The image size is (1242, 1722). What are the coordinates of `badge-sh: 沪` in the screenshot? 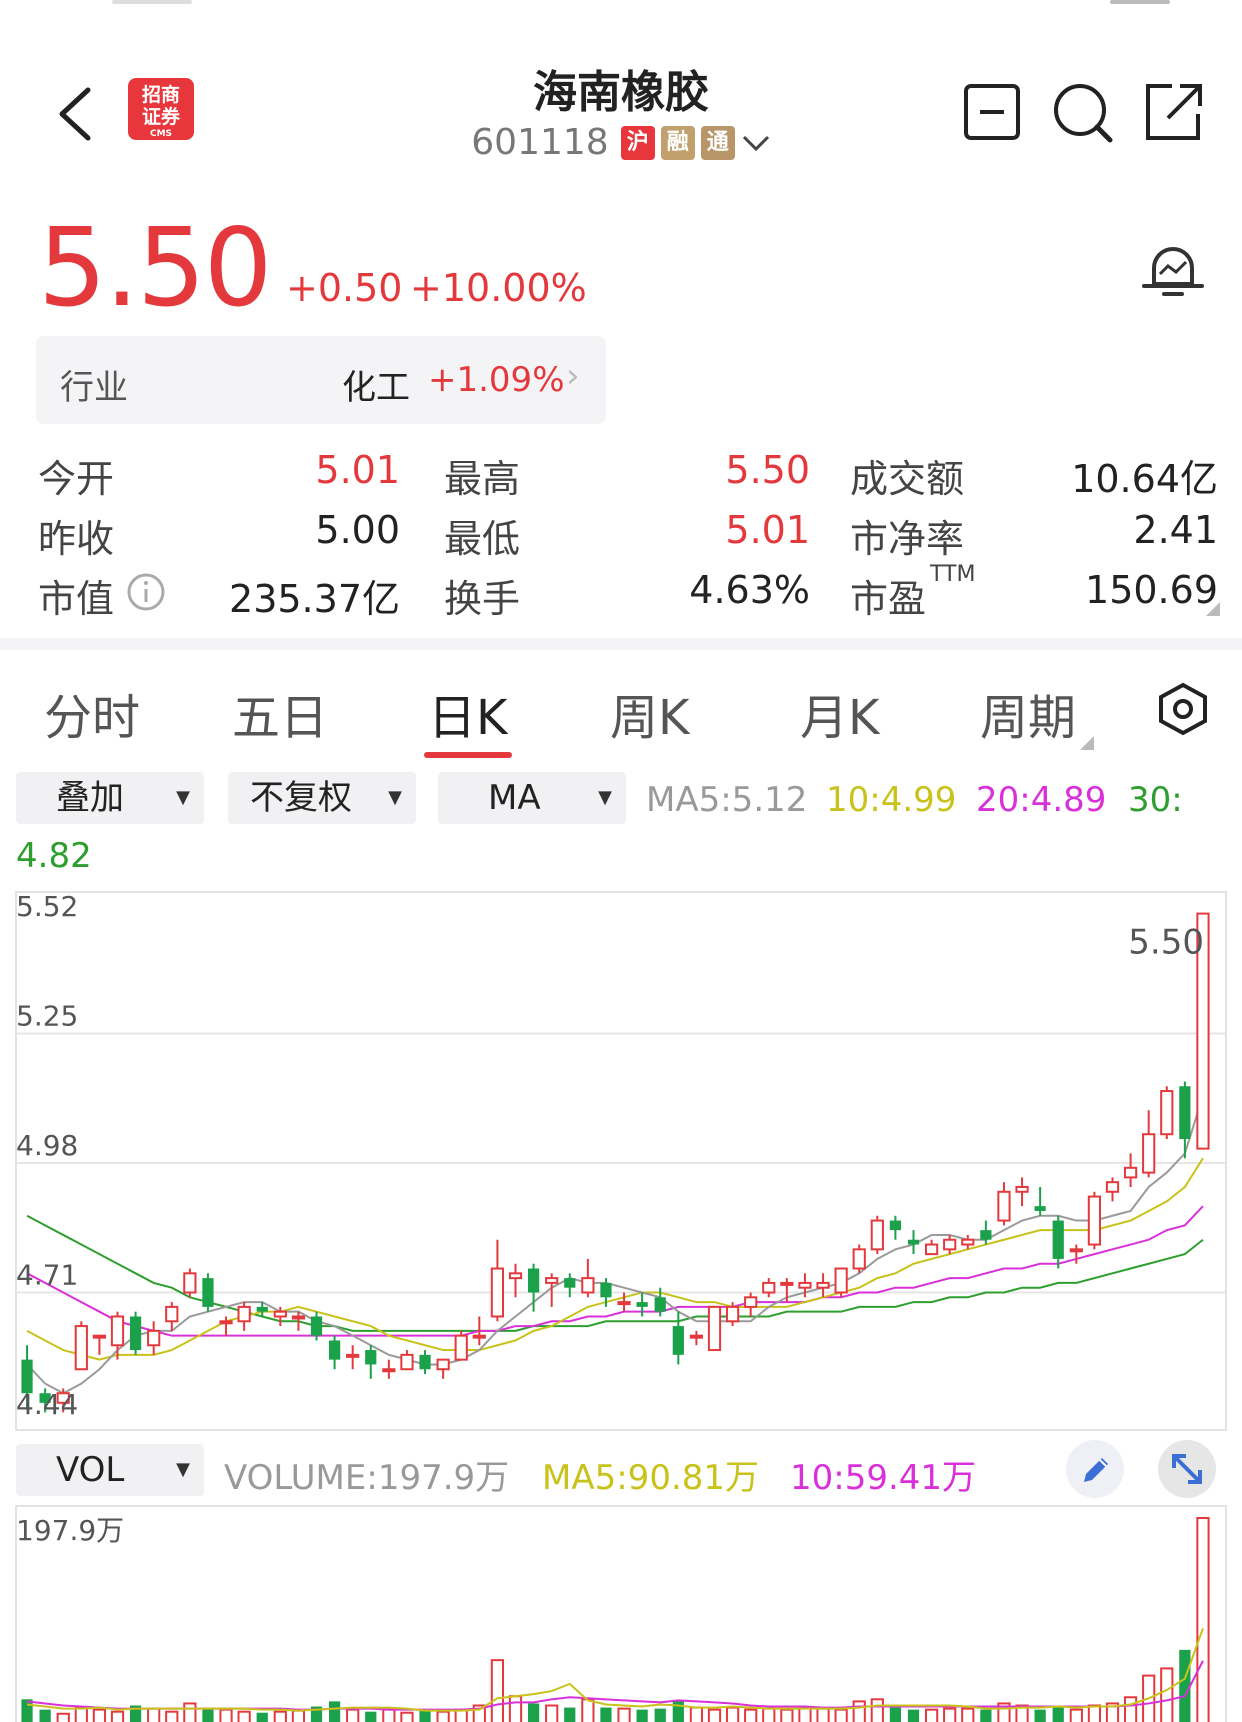 It's located at (637, 142).